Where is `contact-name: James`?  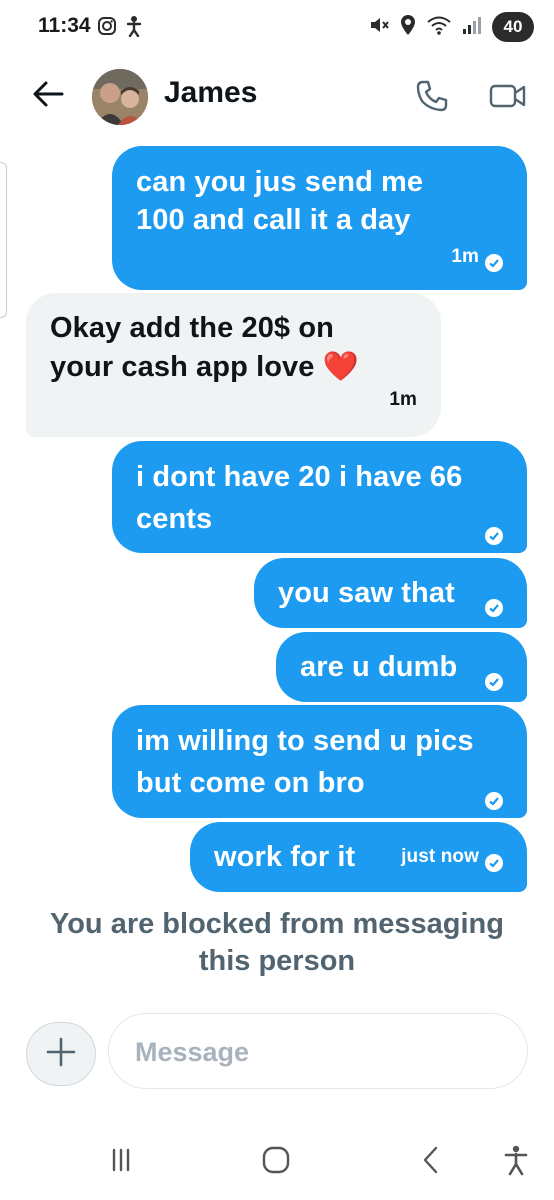 contact-name: James is located at coordinates (210, 93).